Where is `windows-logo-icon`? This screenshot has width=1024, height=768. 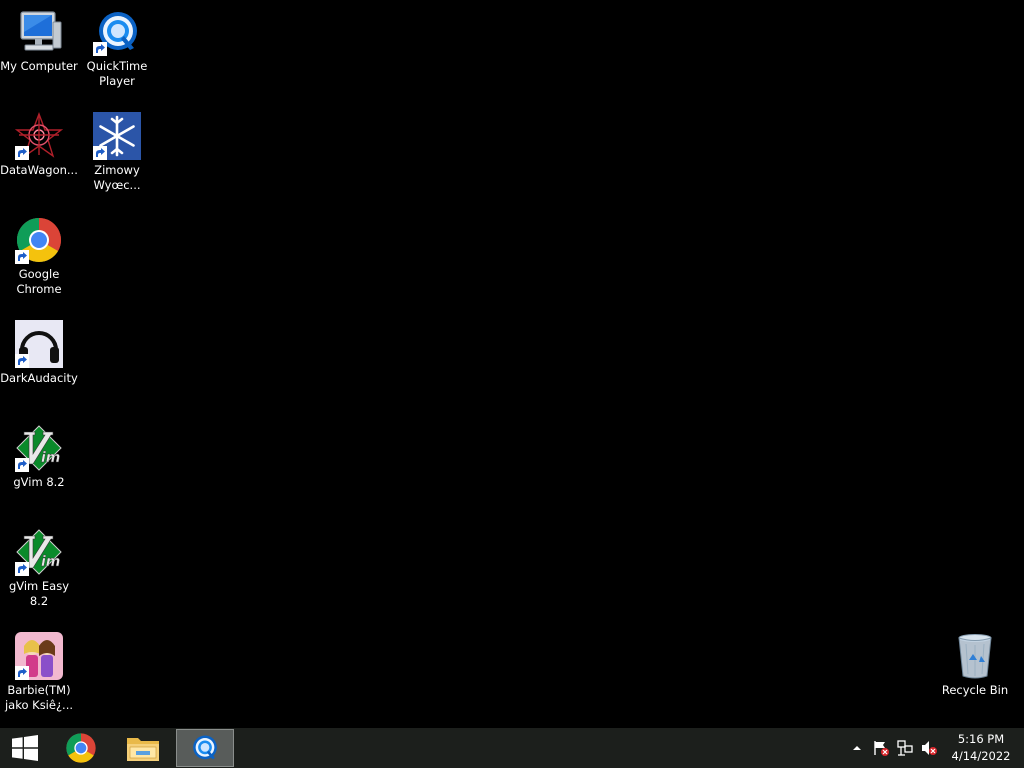 windows-logo-icon is located at coordinates (25, 748).